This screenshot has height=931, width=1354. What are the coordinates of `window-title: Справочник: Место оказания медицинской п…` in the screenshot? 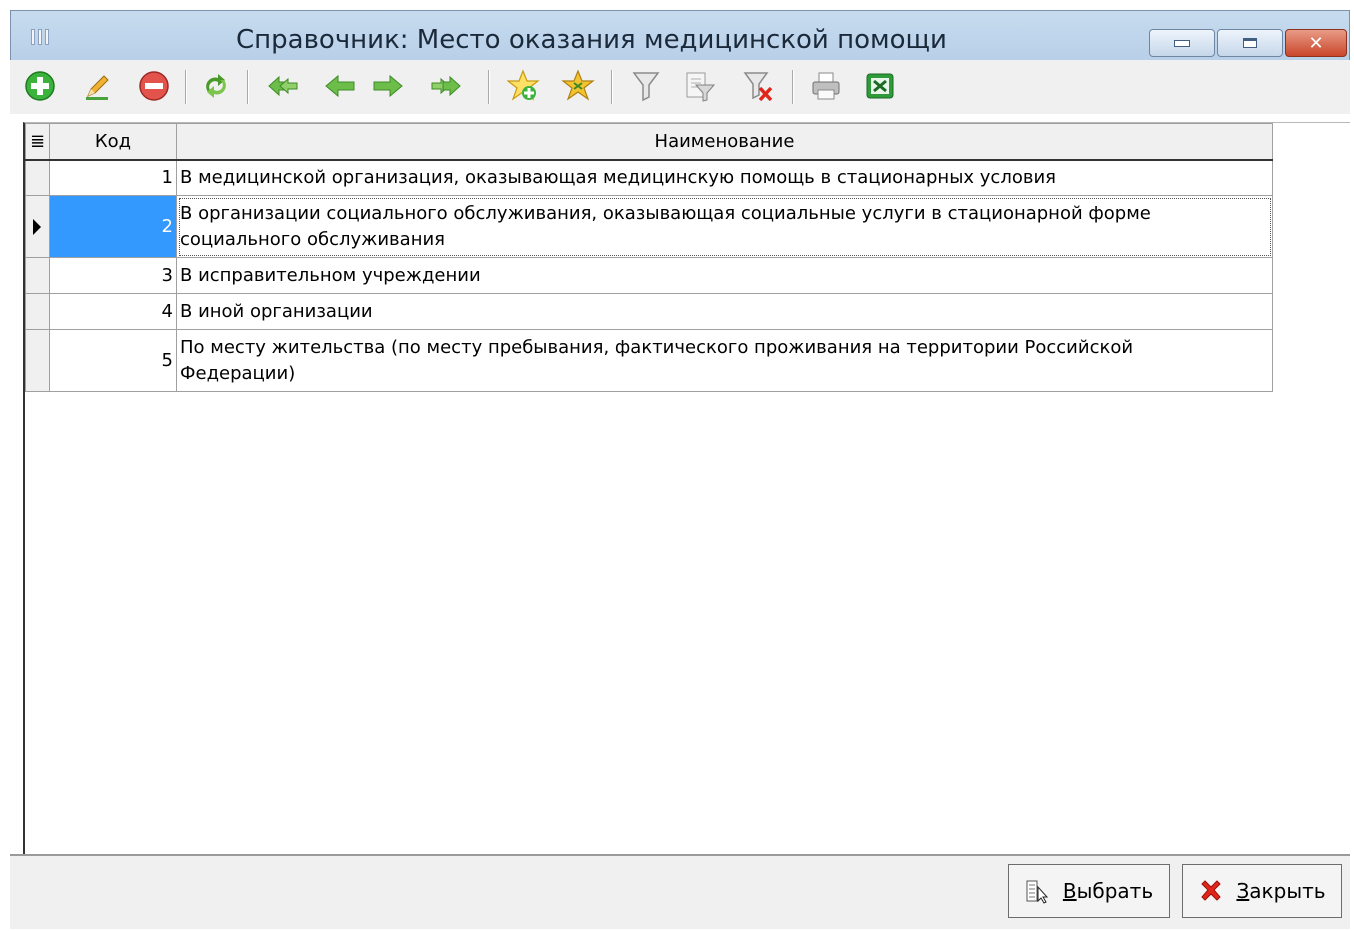 It's located at (591, 40).